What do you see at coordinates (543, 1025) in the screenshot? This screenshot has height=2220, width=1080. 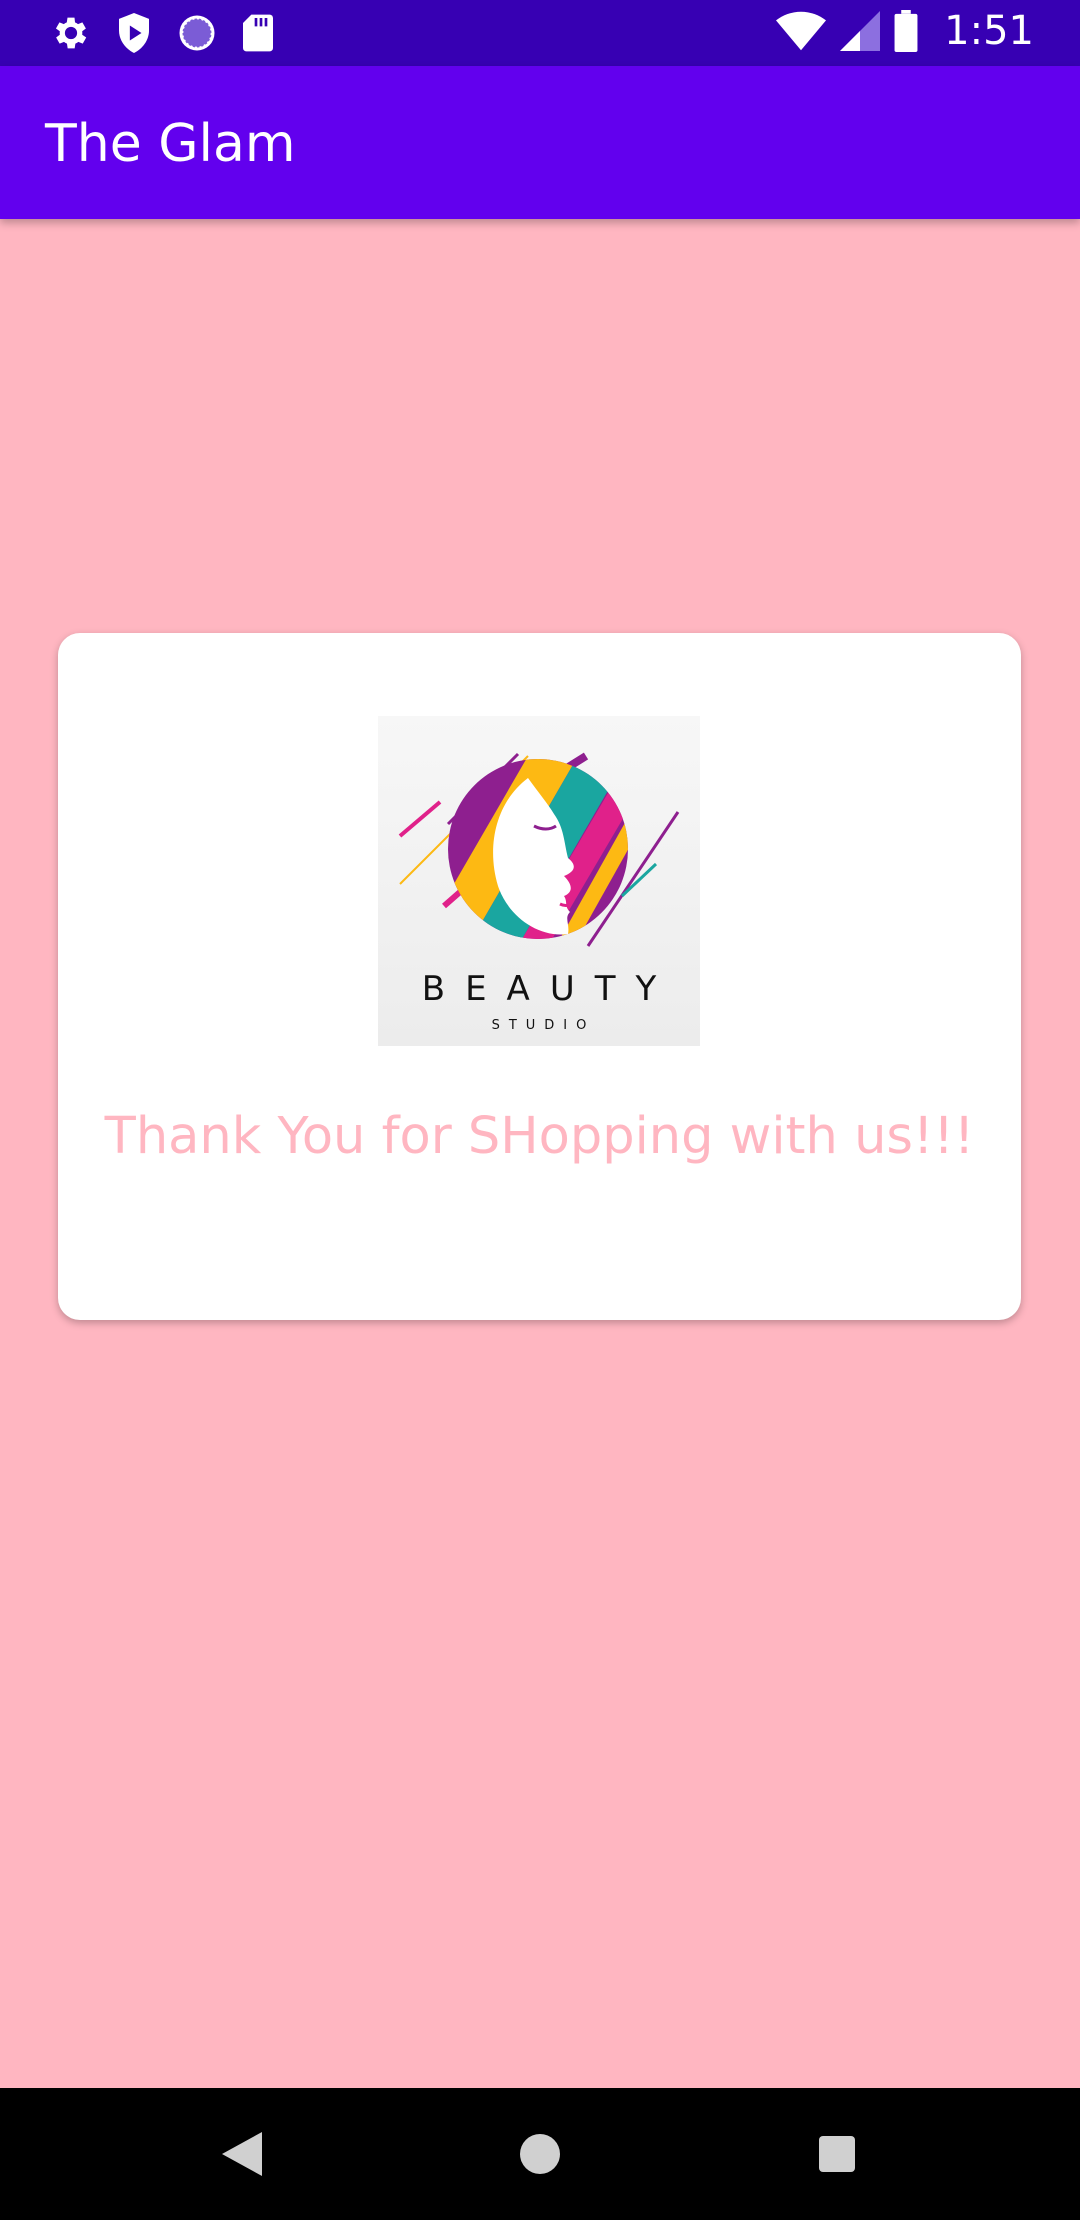 I see `logo-subword: STUDIO` at bounding box center [543, 1025].